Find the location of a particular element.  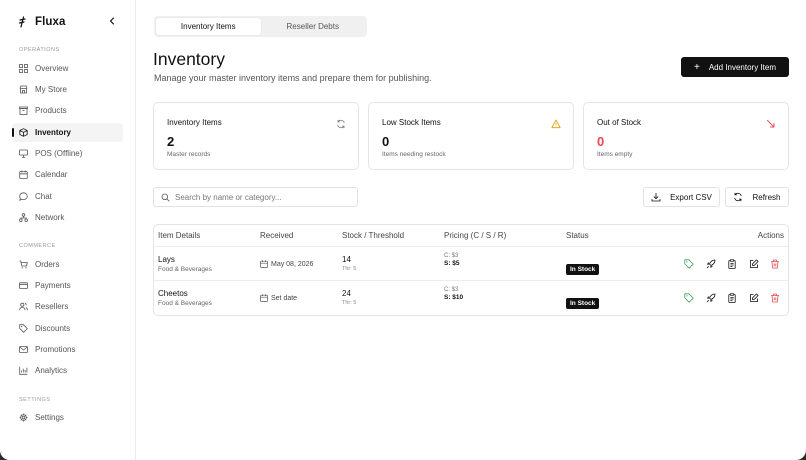

sidebar-item-pos-offline: POS (Offline) is located at coordinates (67, 153).